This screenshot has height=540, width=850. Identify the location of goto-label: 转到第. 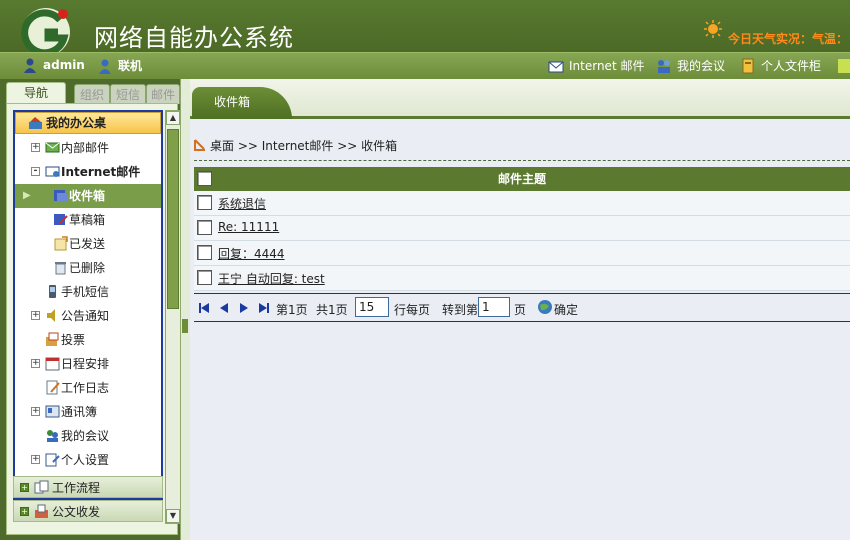
(460, 310).